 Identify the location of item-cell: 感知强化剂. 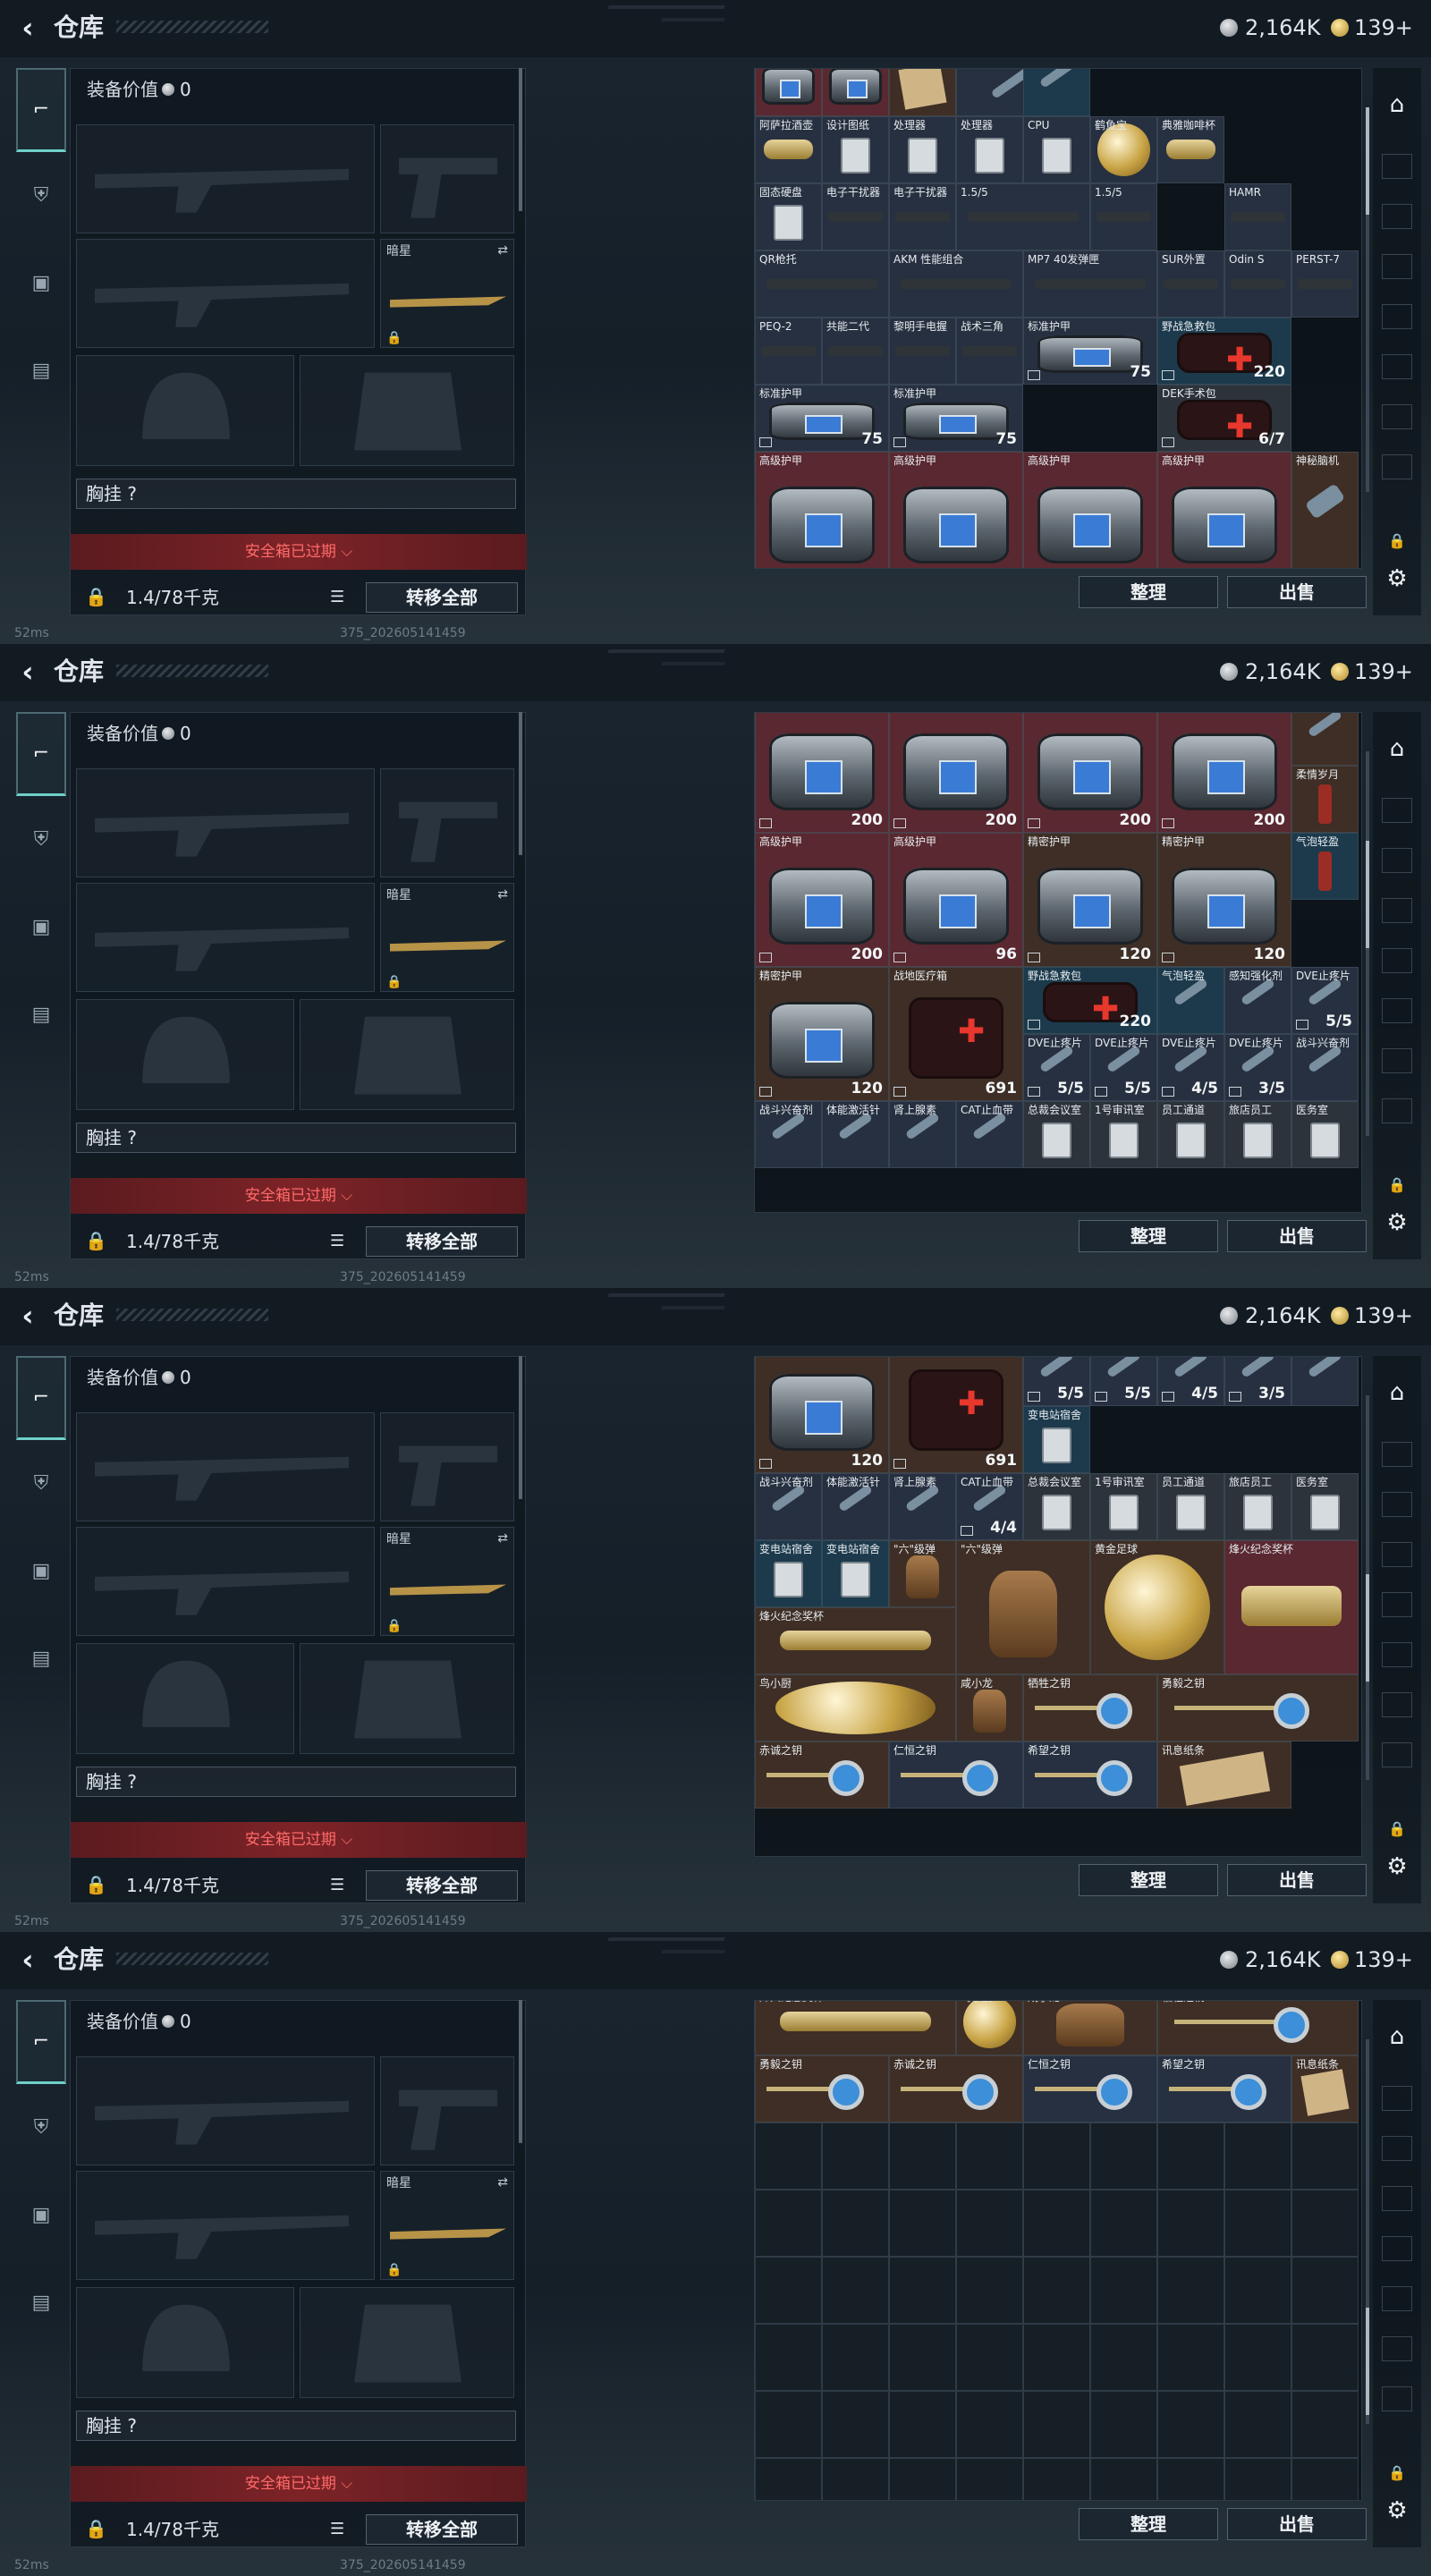
(1258, 1000).